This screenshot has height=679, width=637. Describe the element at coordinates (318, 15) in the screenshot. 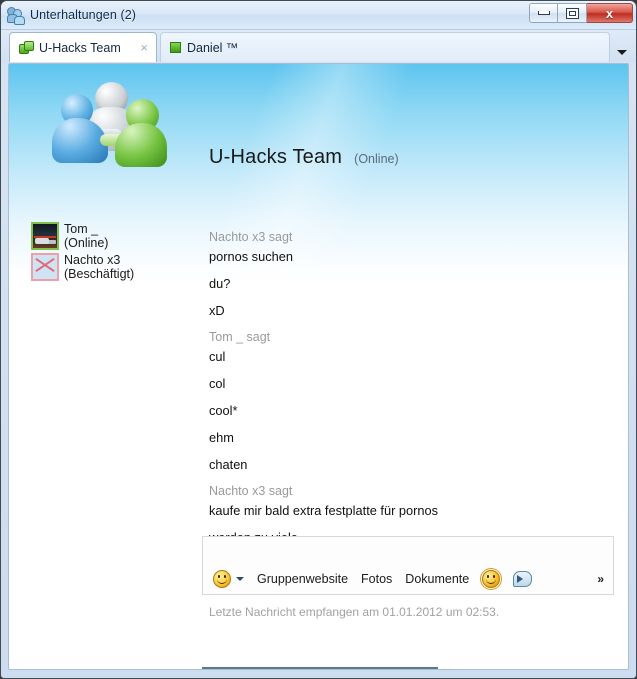

I see `title-bar: Unterhaltungen (2) x` at that location.